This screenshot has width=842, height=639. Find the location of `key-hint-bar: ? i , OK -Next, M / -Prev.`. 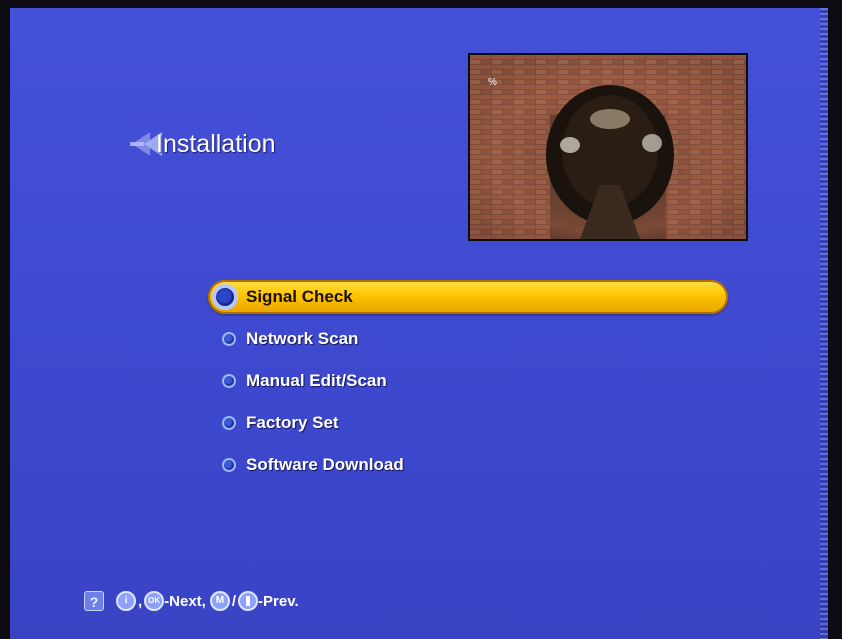

key-hint-bar: ? i , OK -Next, M / -Prev. is located at coordinates (191, 601).